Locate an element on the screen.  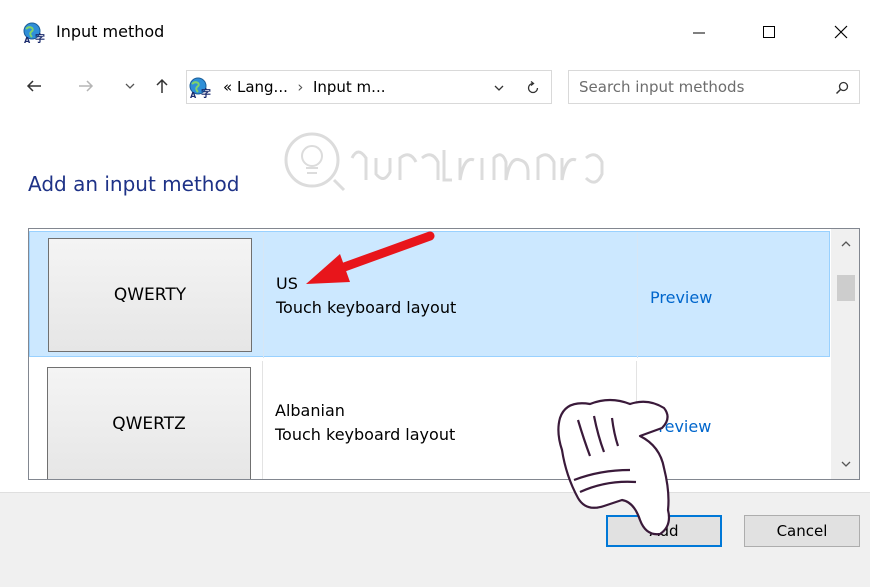
scrollbar-thumb is located at coordinates (846, 288).